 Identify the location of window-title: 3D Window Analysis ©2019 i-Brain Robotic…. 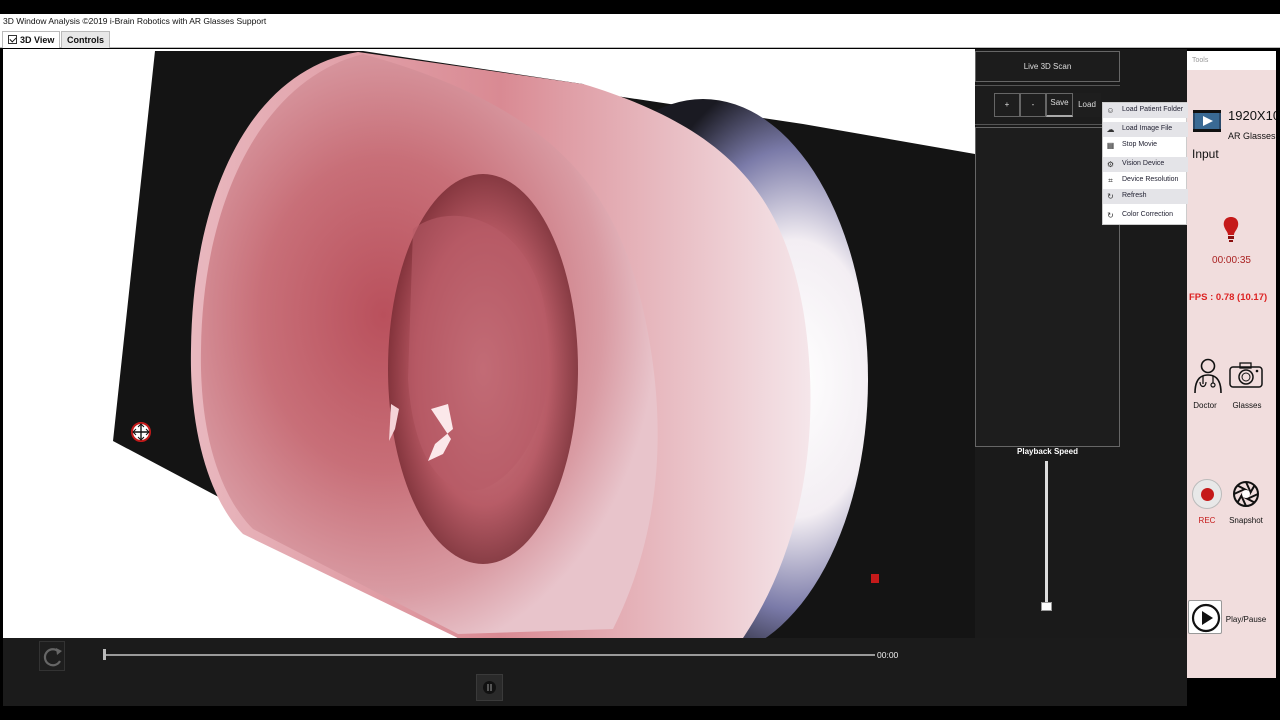
(640, 22).